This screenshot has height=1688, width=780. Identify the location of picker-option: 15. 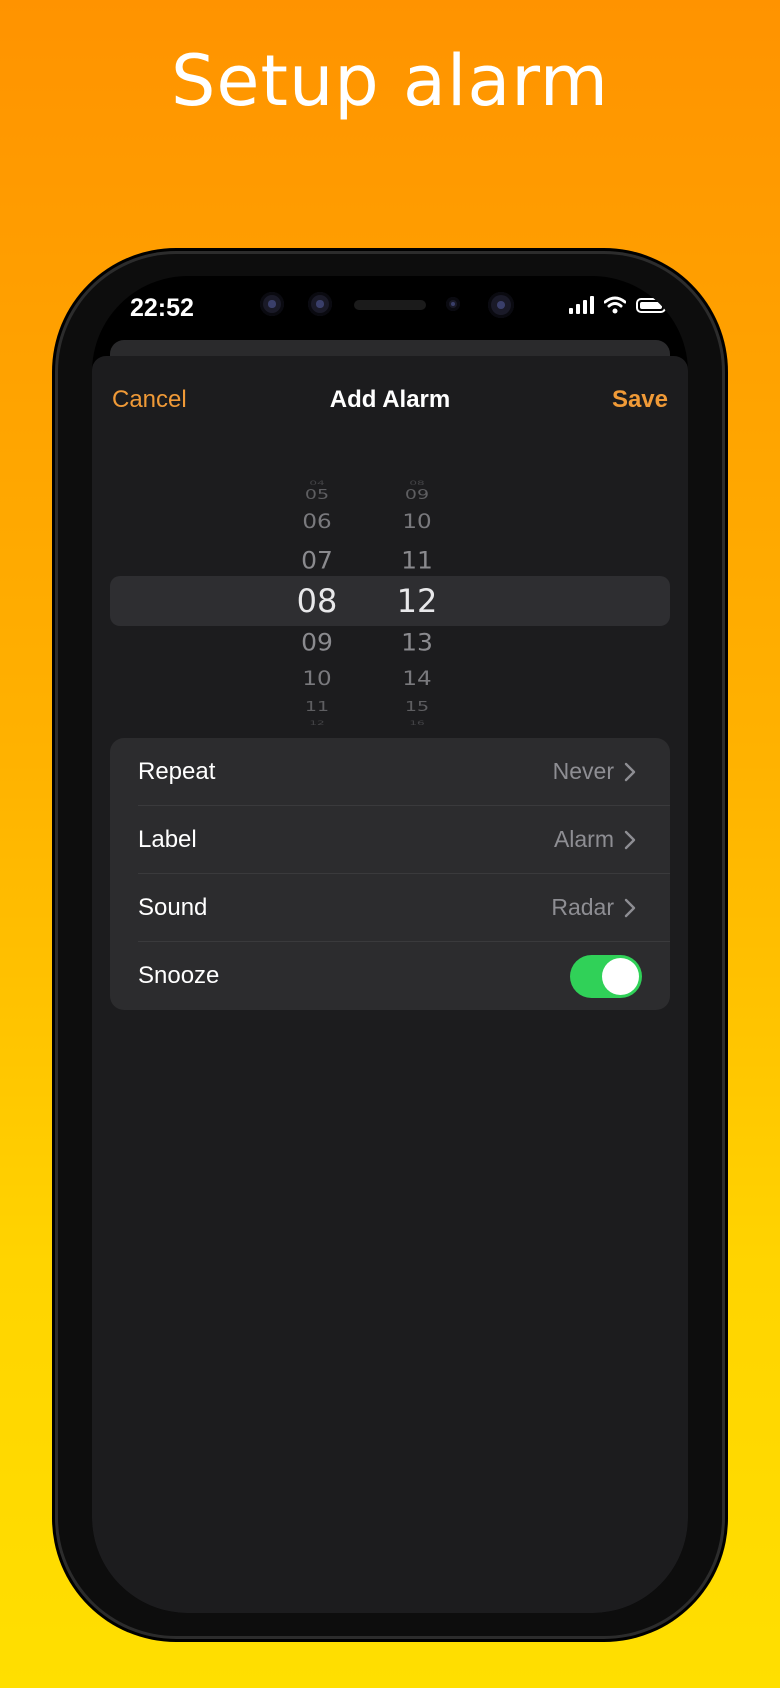
(417, 706).